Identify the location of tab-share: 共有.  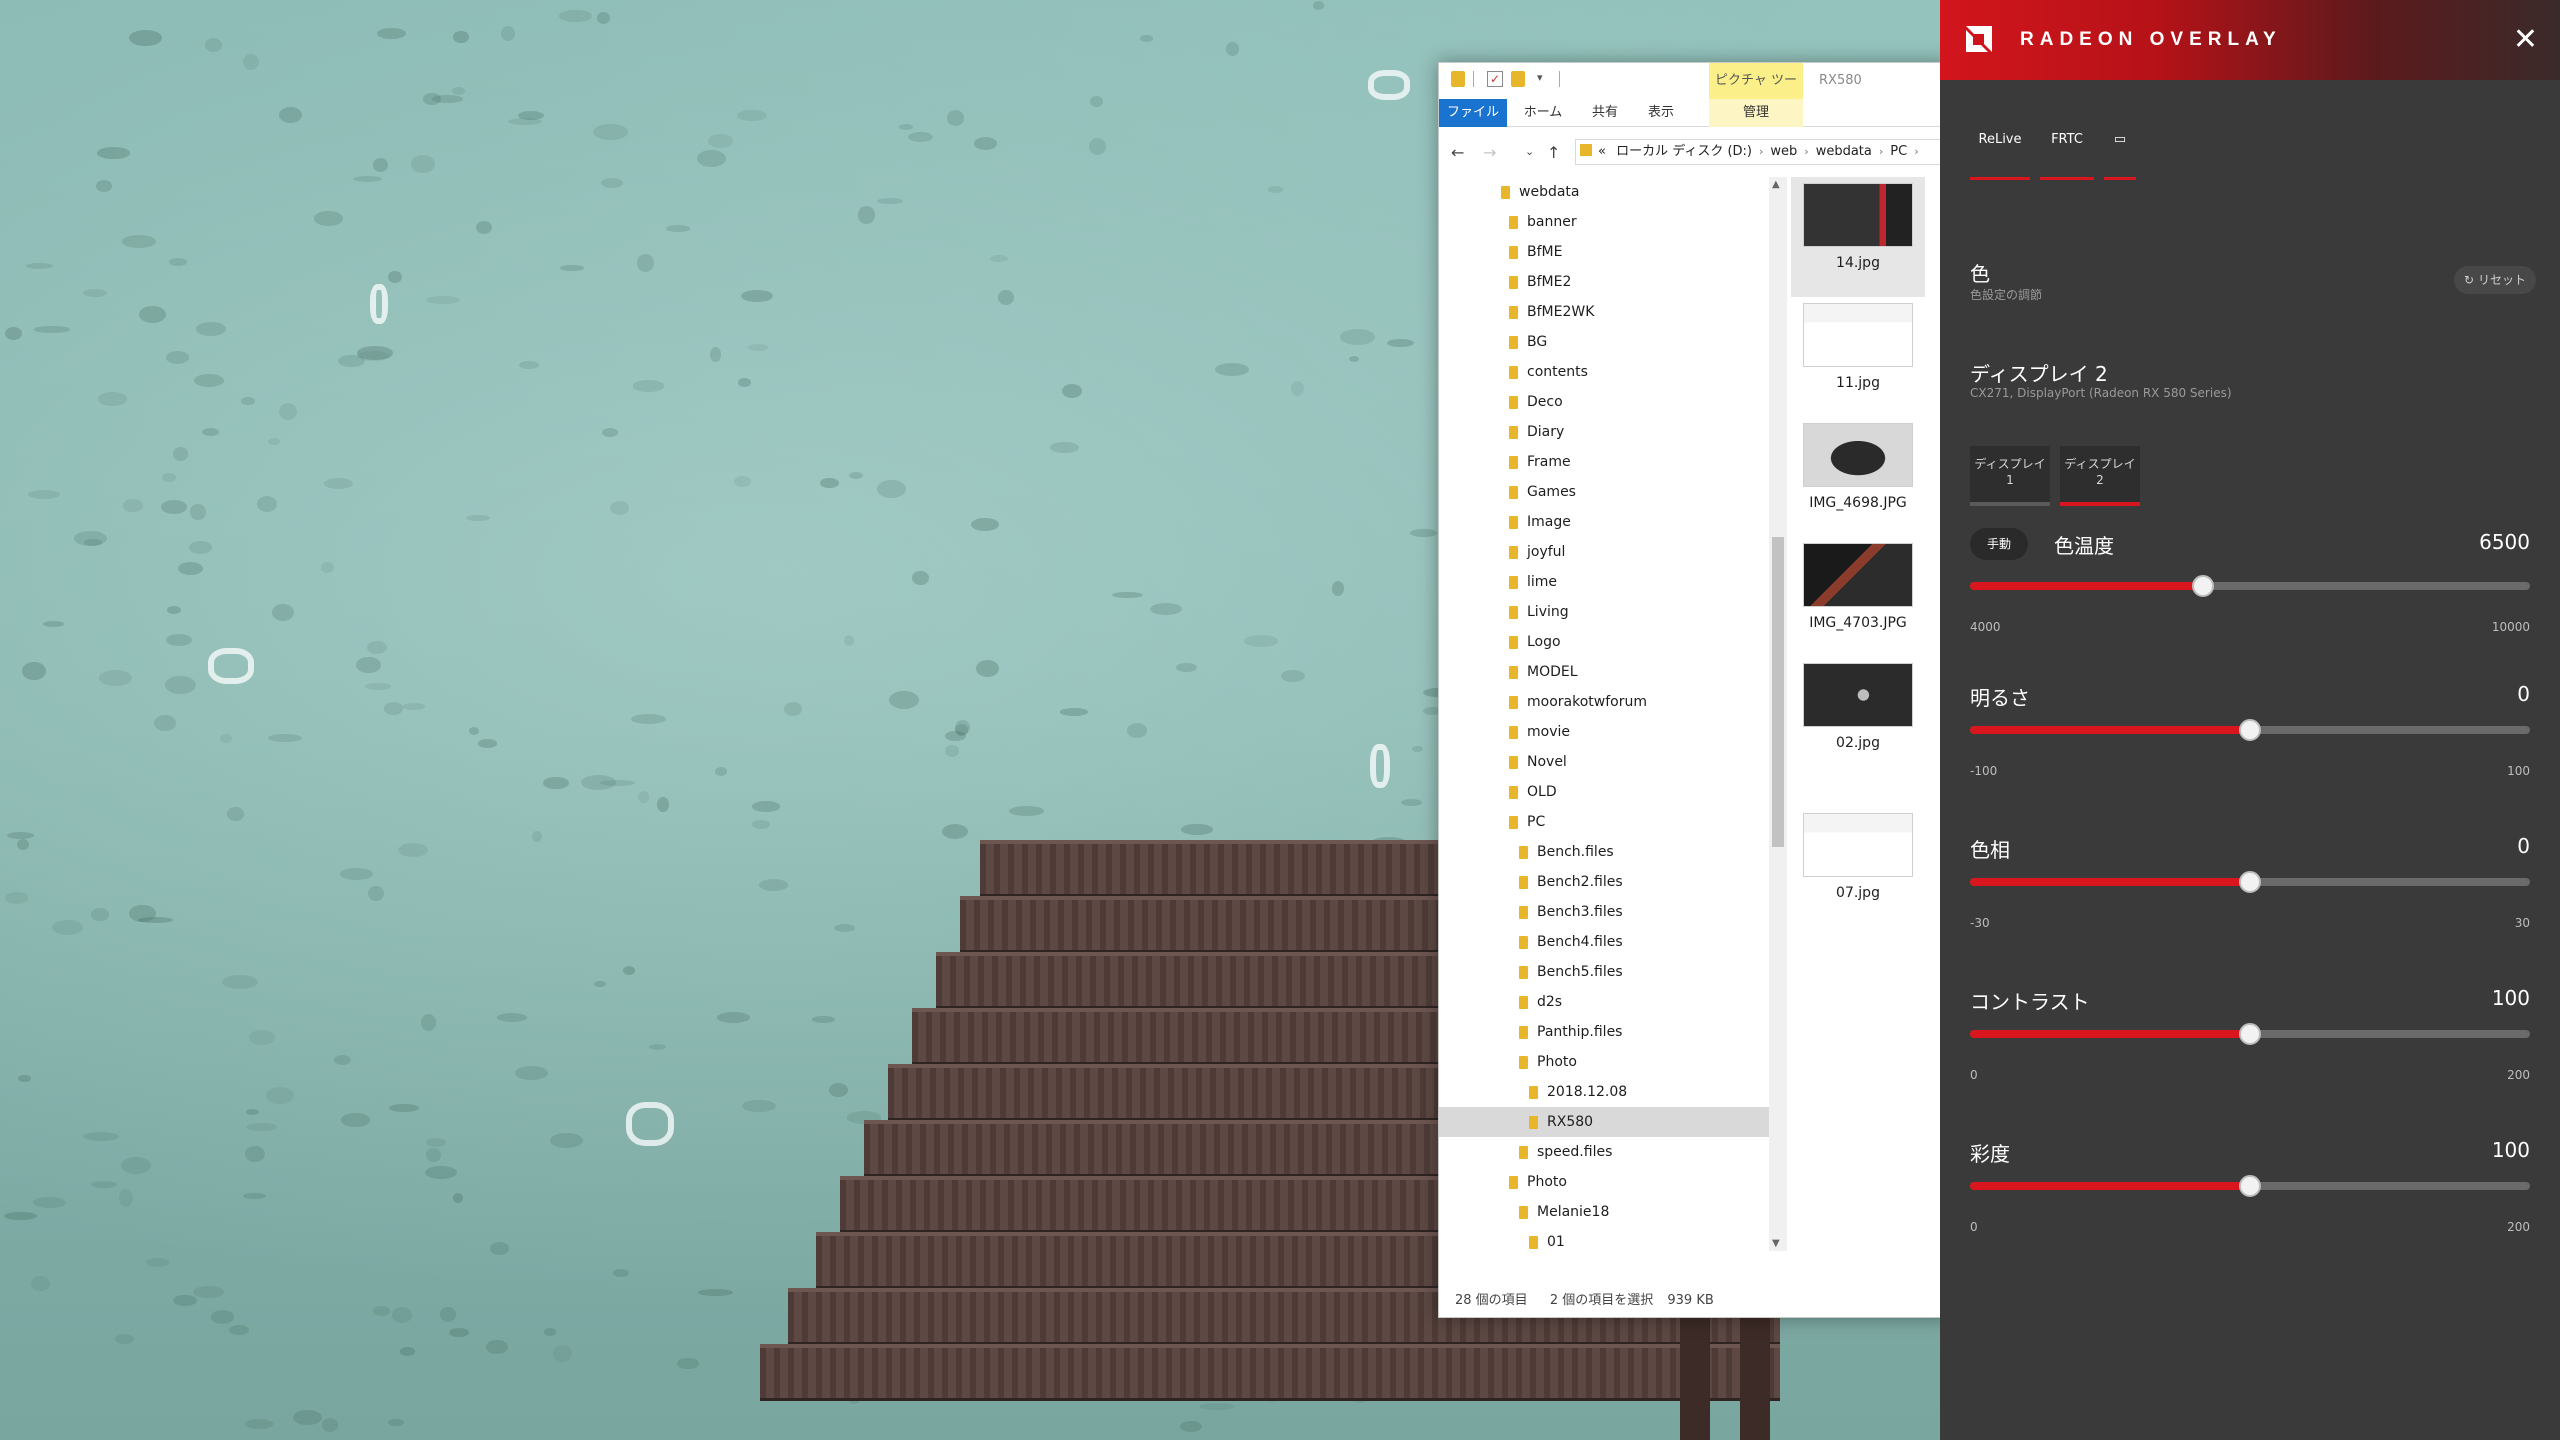
(1605, 113).